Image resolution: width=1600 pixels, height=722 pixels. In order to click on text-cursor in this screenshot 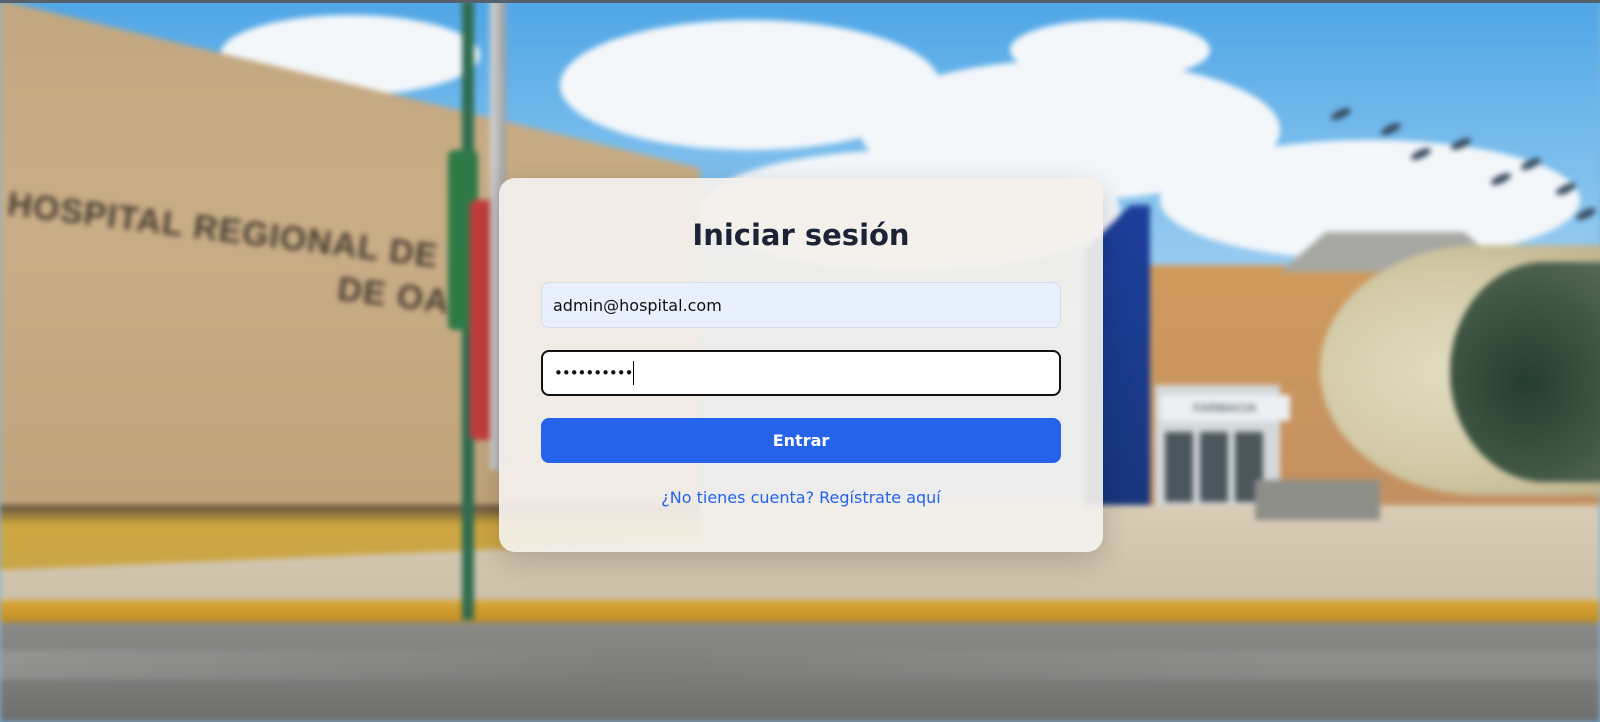, I will do `click(634, 373)`.